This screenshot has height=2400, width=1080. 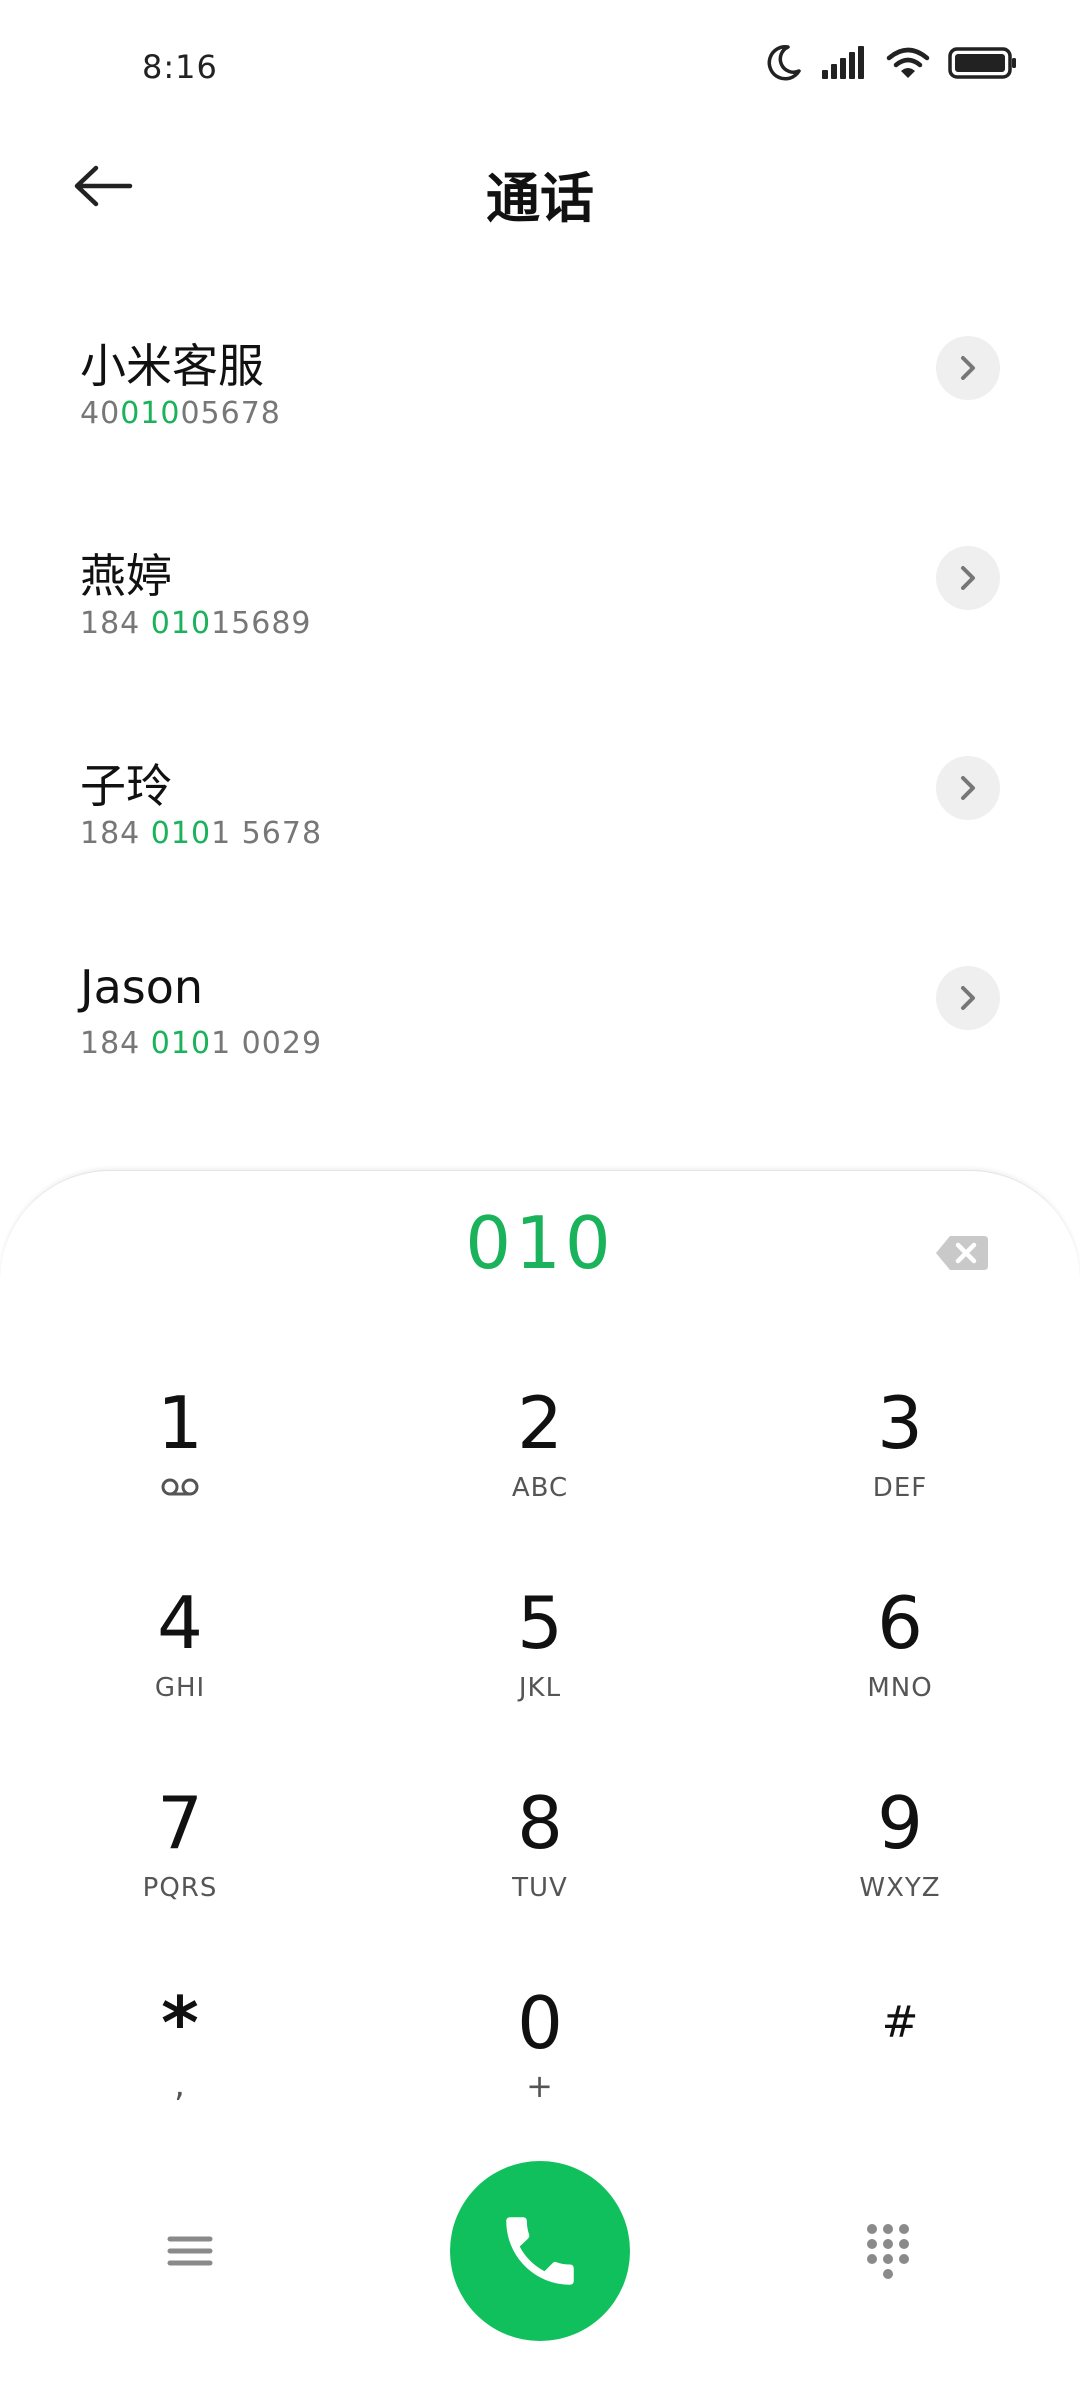 I want to click on moon-icon, so click(x=784, y=63).